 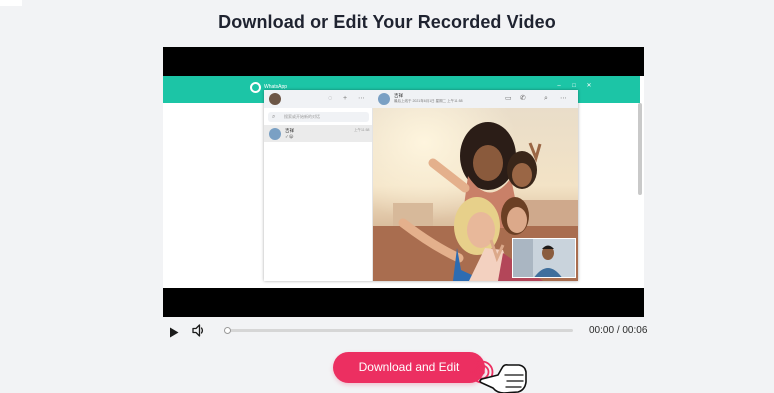 What do you see at coordinates (361, 98) in the screenshot?
I see `menu-icon: ⋯` at bounding box center [361, 98].